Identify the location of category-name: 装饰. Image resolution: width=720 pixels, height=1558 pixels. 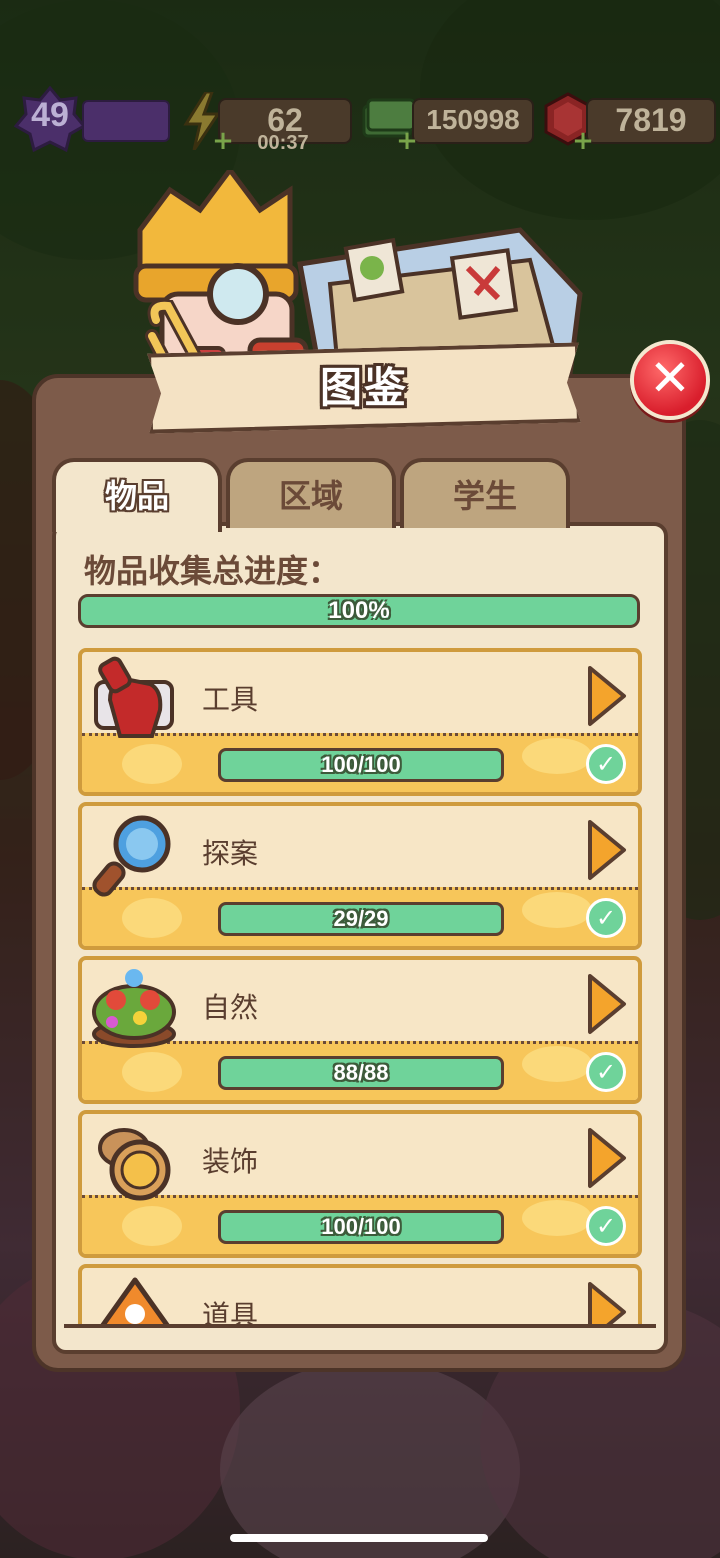
(230, 1161).